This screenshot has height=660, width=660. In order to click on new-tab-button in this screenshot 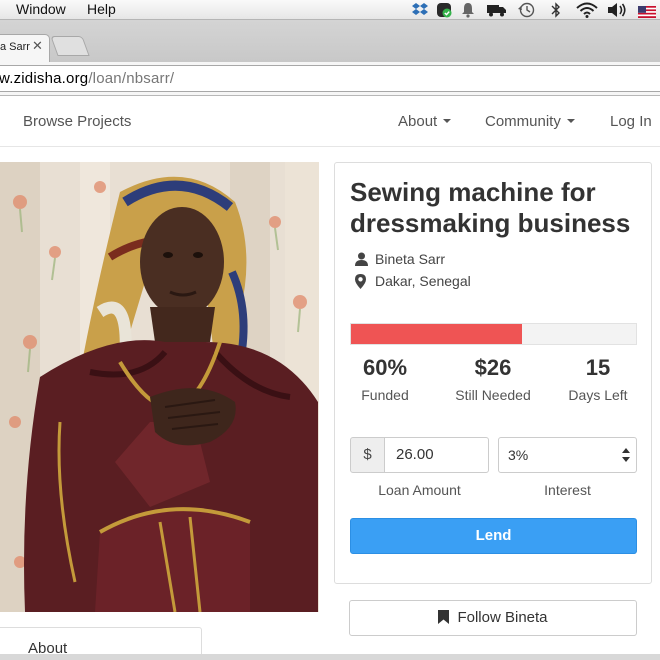, I will do `click(70, 46)`.